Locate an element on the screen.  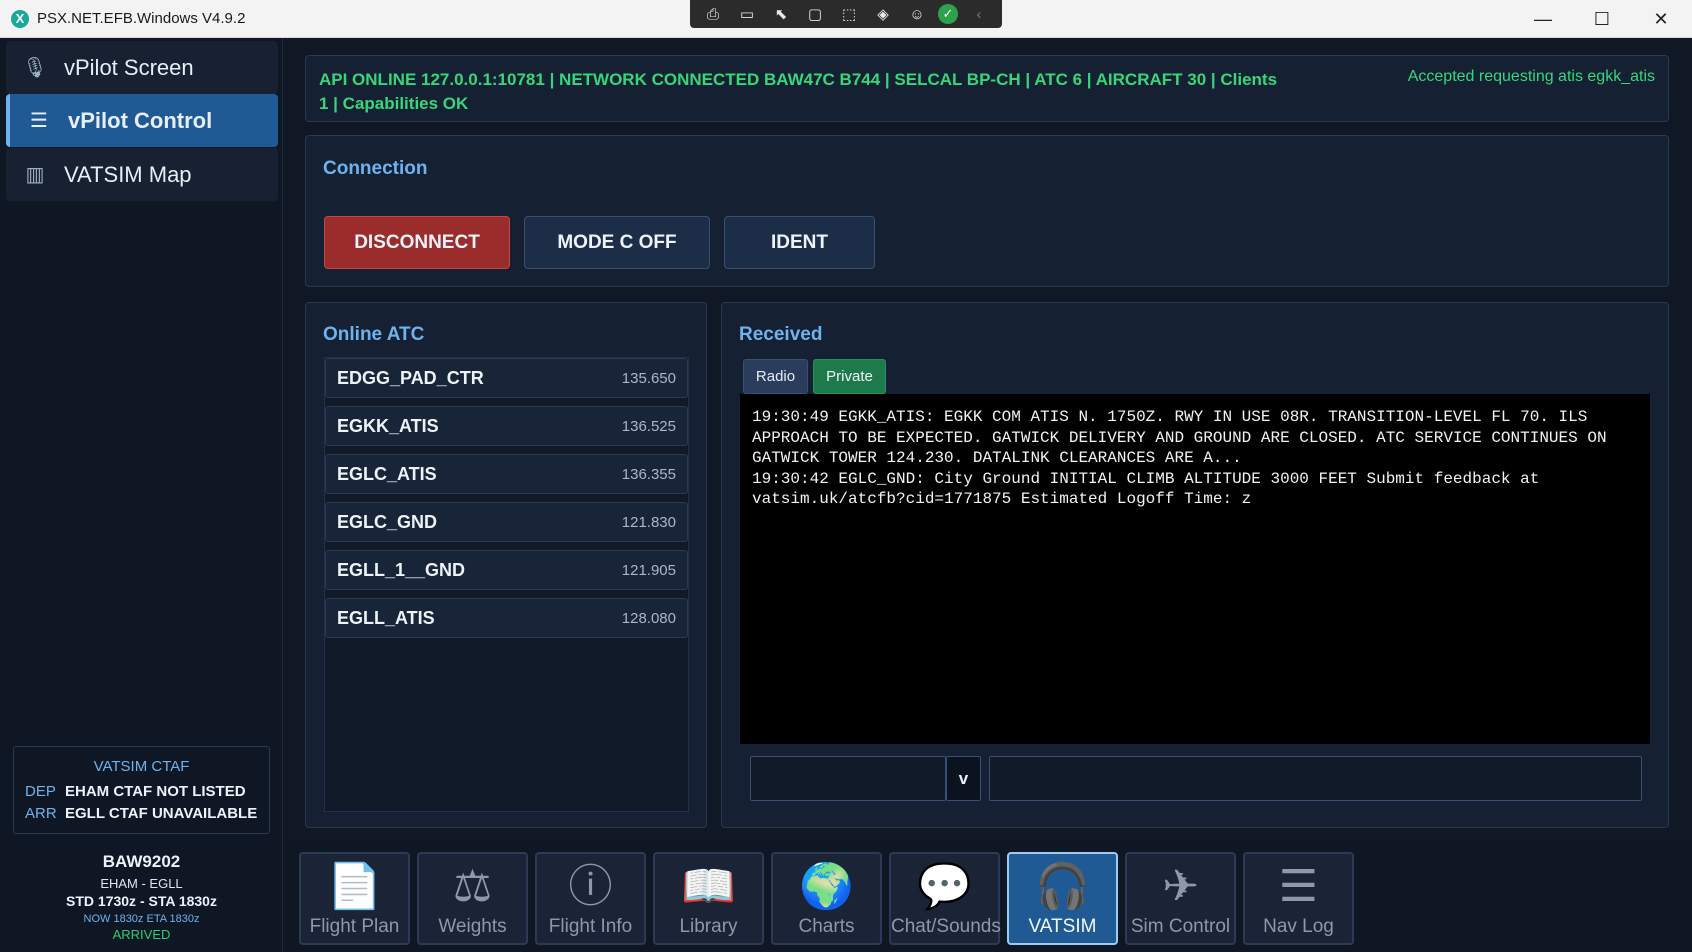
info-icon: ⓘ is located at coordinates (590, 886).